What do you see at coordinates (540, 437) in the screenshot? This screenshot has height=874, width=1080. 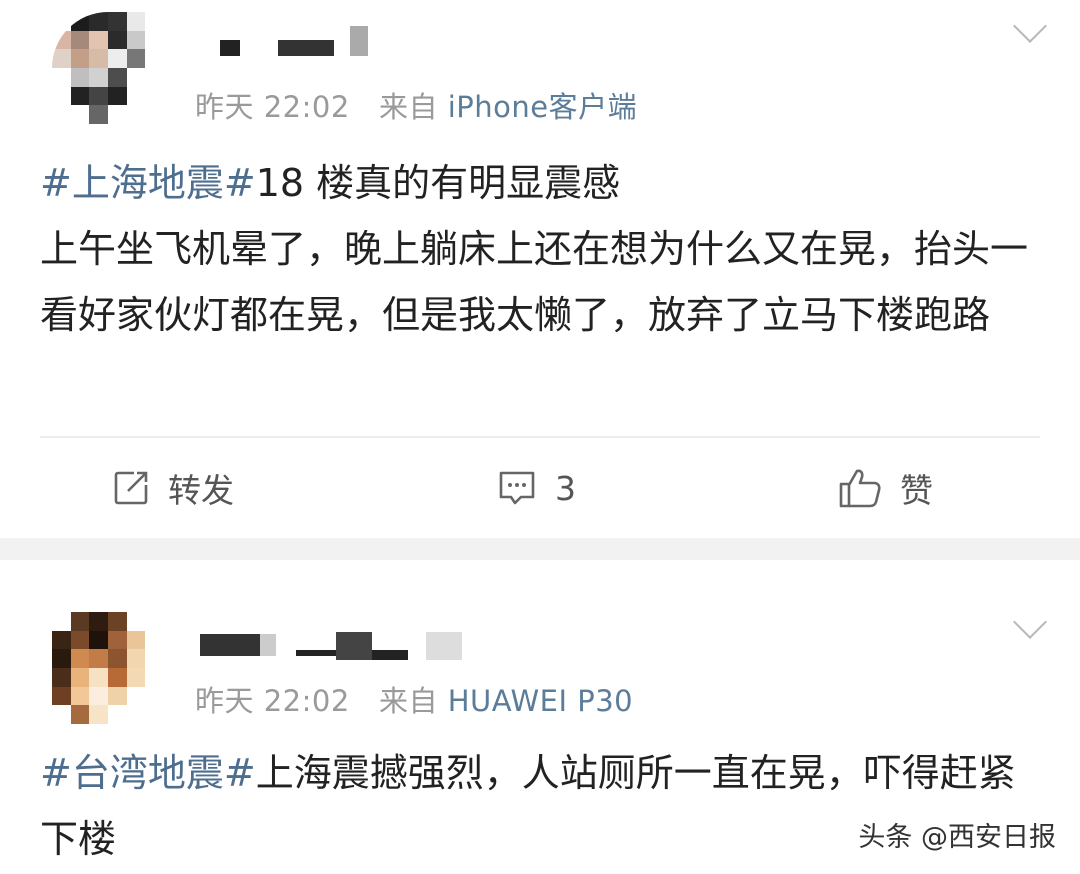 I see `divider` at bounding box center [540, 437].